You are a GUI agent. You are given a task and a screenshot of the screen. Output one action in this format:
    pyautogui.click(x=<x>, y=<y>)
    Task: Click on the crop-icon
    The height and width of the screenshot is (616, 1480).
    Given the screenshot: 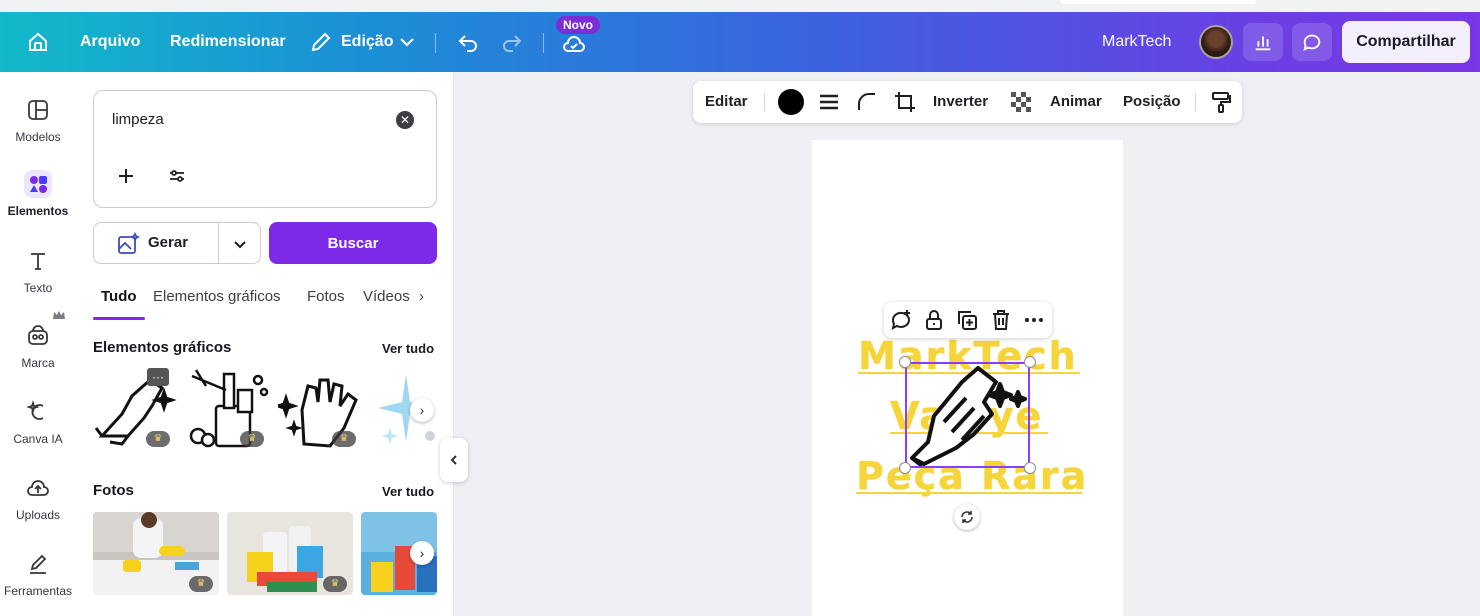 What is the action you would take?
    pyautogui.click(x=905, y=102)
    